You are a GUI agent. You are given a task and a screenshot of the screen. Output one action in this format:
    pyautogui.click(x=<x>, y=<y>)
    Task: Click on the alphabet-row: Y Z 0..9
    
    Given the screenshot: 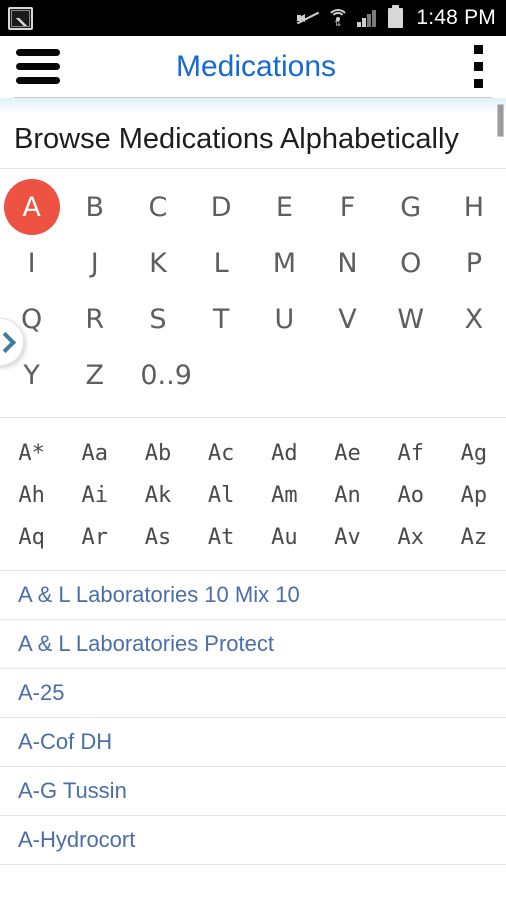 What is the action you would take?
    pyautogui.click(x=253, y=375)
    